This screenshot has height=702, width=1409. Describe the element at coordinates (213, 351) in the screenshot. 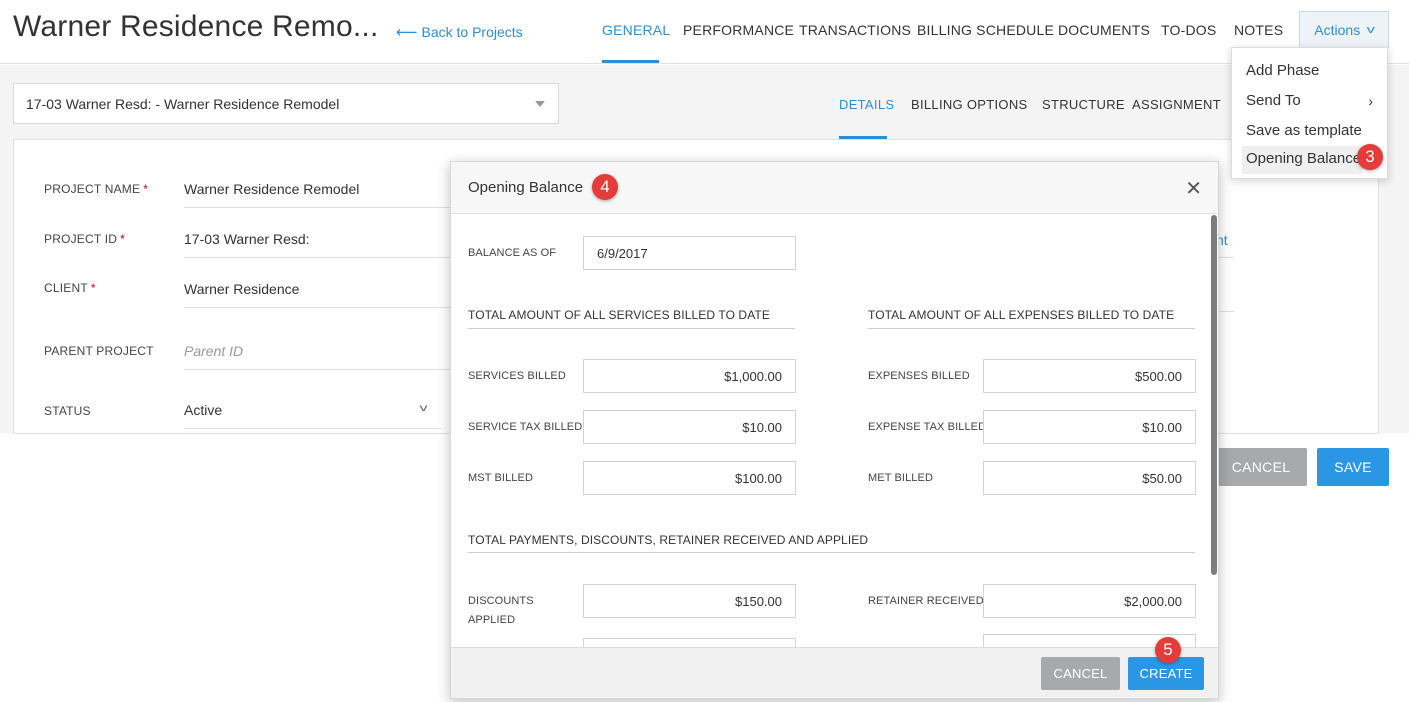

I see `parent-project-input: Parent ID` at that location.